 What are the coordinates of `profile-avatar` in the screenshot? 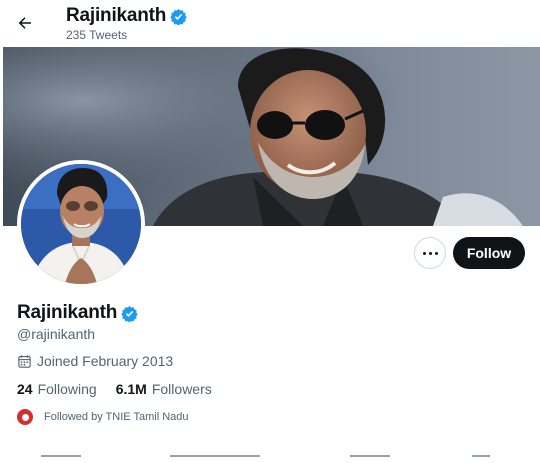 It's located at (81, 224).